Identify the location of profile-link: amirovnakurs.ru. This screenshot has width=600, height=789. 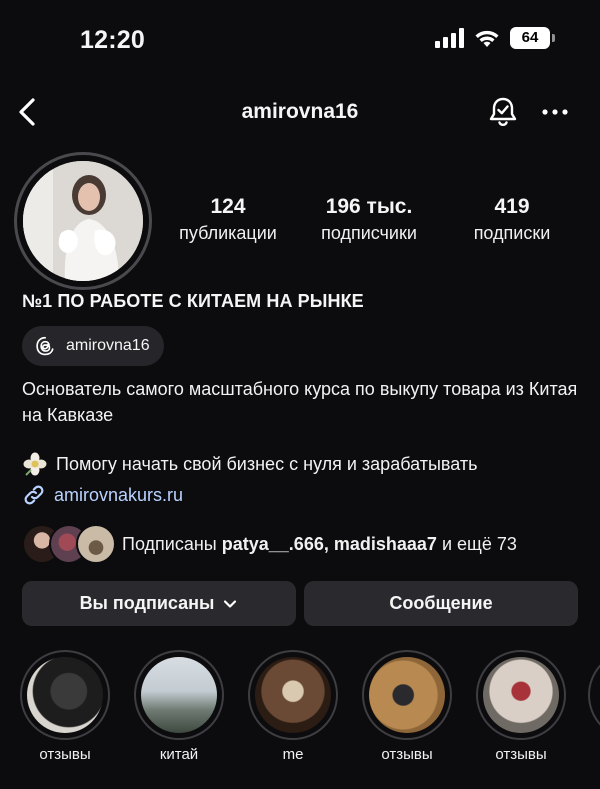
(102, 495).